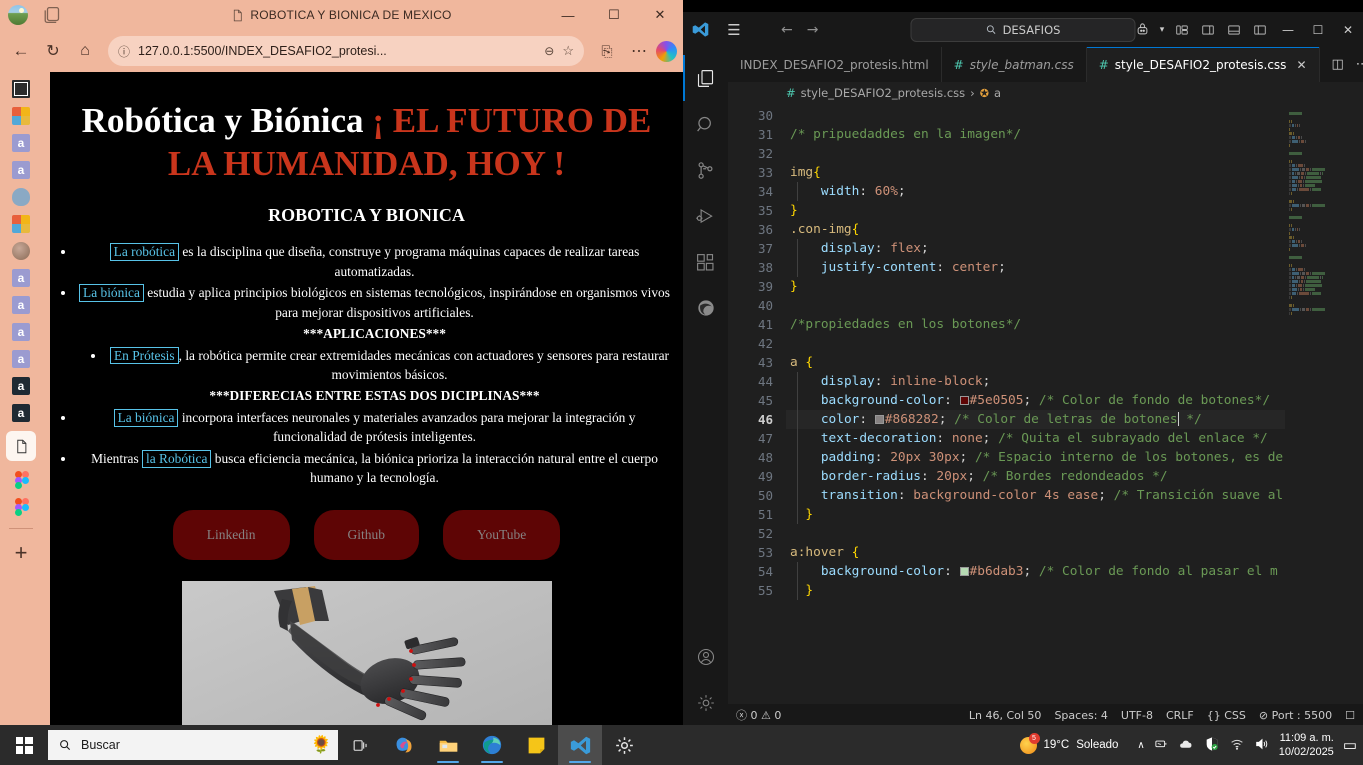  What do you see at coordinates (360, 745) in the screenshot?
I see `task-view-button` at bounding box center [360, 745].